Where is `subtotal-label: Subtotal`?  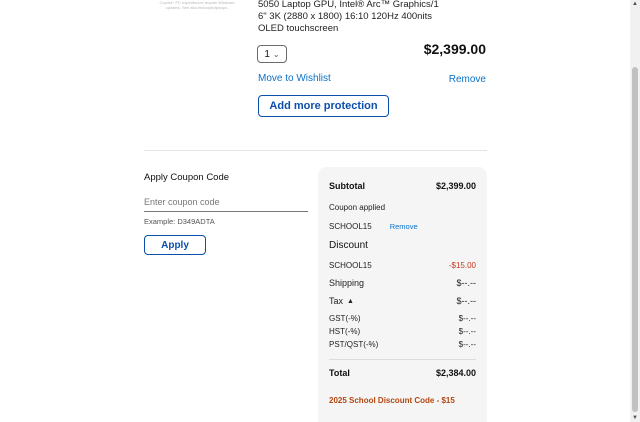 subtotal-label: Subtotal is located at coordinates (347, 186).